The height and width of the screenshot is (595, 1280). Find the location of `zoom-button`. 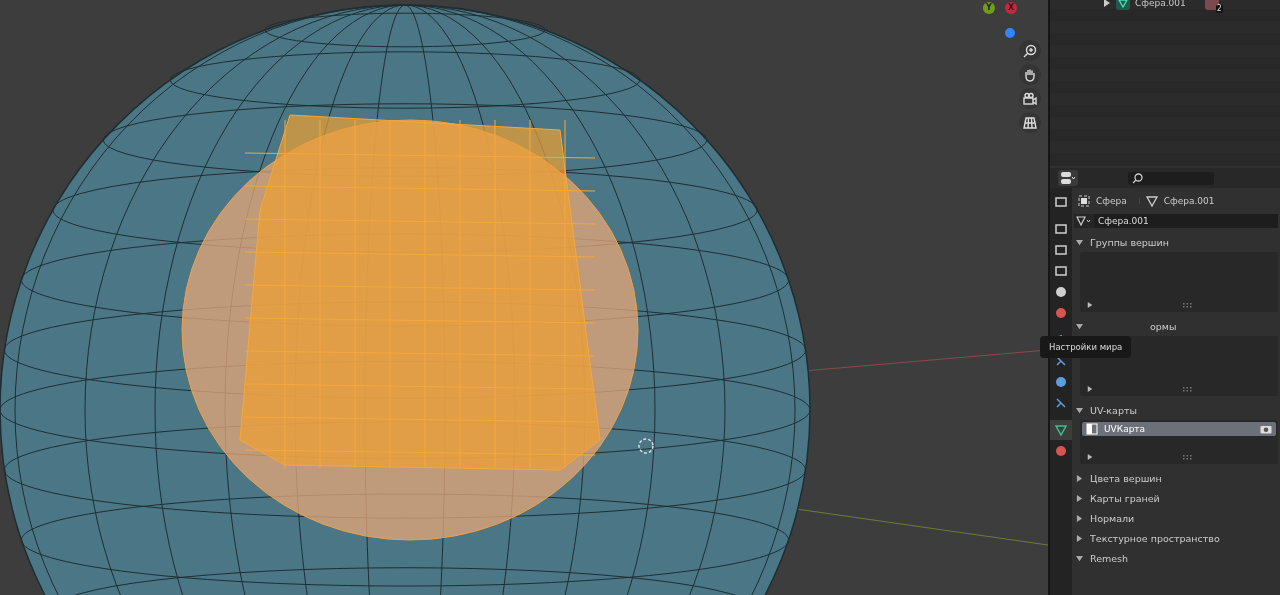

zoom-button is located at coordinates (1030, 50).